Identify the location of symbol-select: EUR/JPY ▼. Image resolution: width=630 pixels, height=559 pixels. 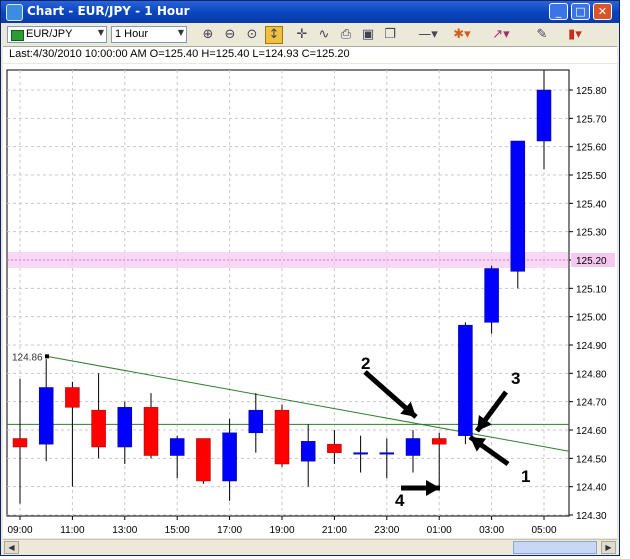
(57, 34).